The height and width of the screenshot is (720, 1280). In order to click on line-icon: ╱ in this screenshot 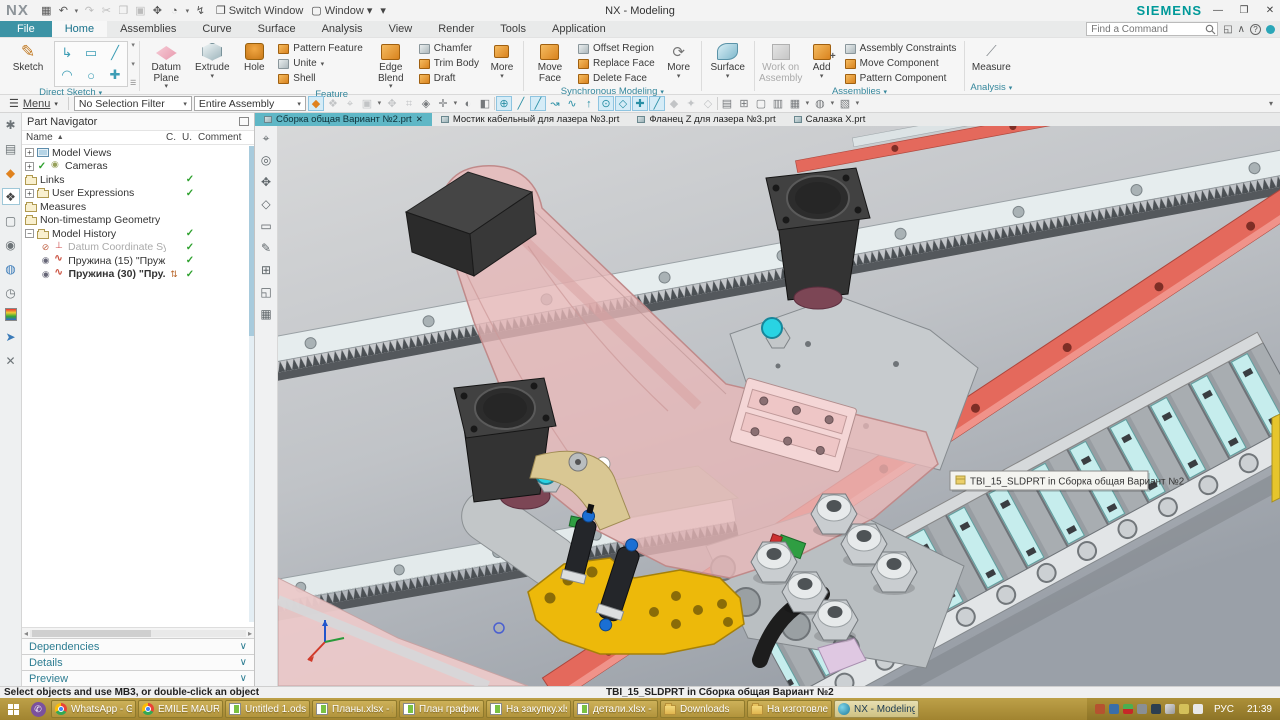, I will do `click(115, 53)`.